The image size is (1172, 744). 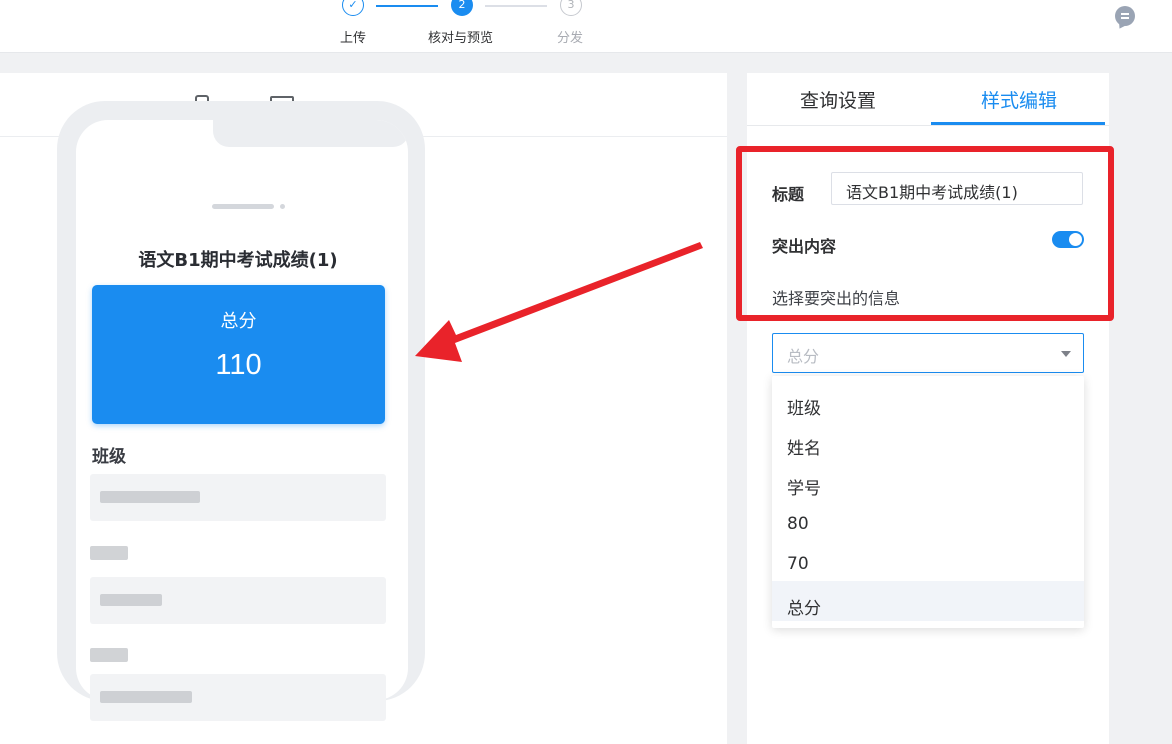 What do you see at coordinates (925, 233) in the screenshot?
I see `annotation-highlight-box` at bounding box center [925, 233].